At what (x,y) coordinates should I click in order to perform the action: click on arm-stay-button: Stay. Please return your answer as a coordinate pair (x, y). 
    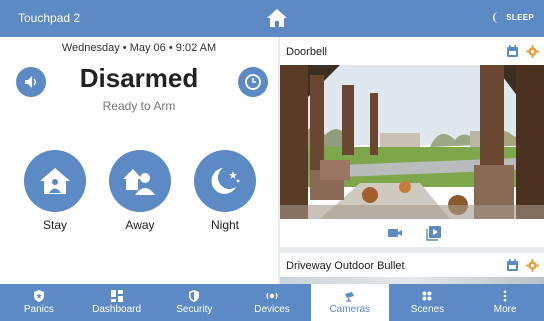
    Looking at the image, I should click on (55, 191).